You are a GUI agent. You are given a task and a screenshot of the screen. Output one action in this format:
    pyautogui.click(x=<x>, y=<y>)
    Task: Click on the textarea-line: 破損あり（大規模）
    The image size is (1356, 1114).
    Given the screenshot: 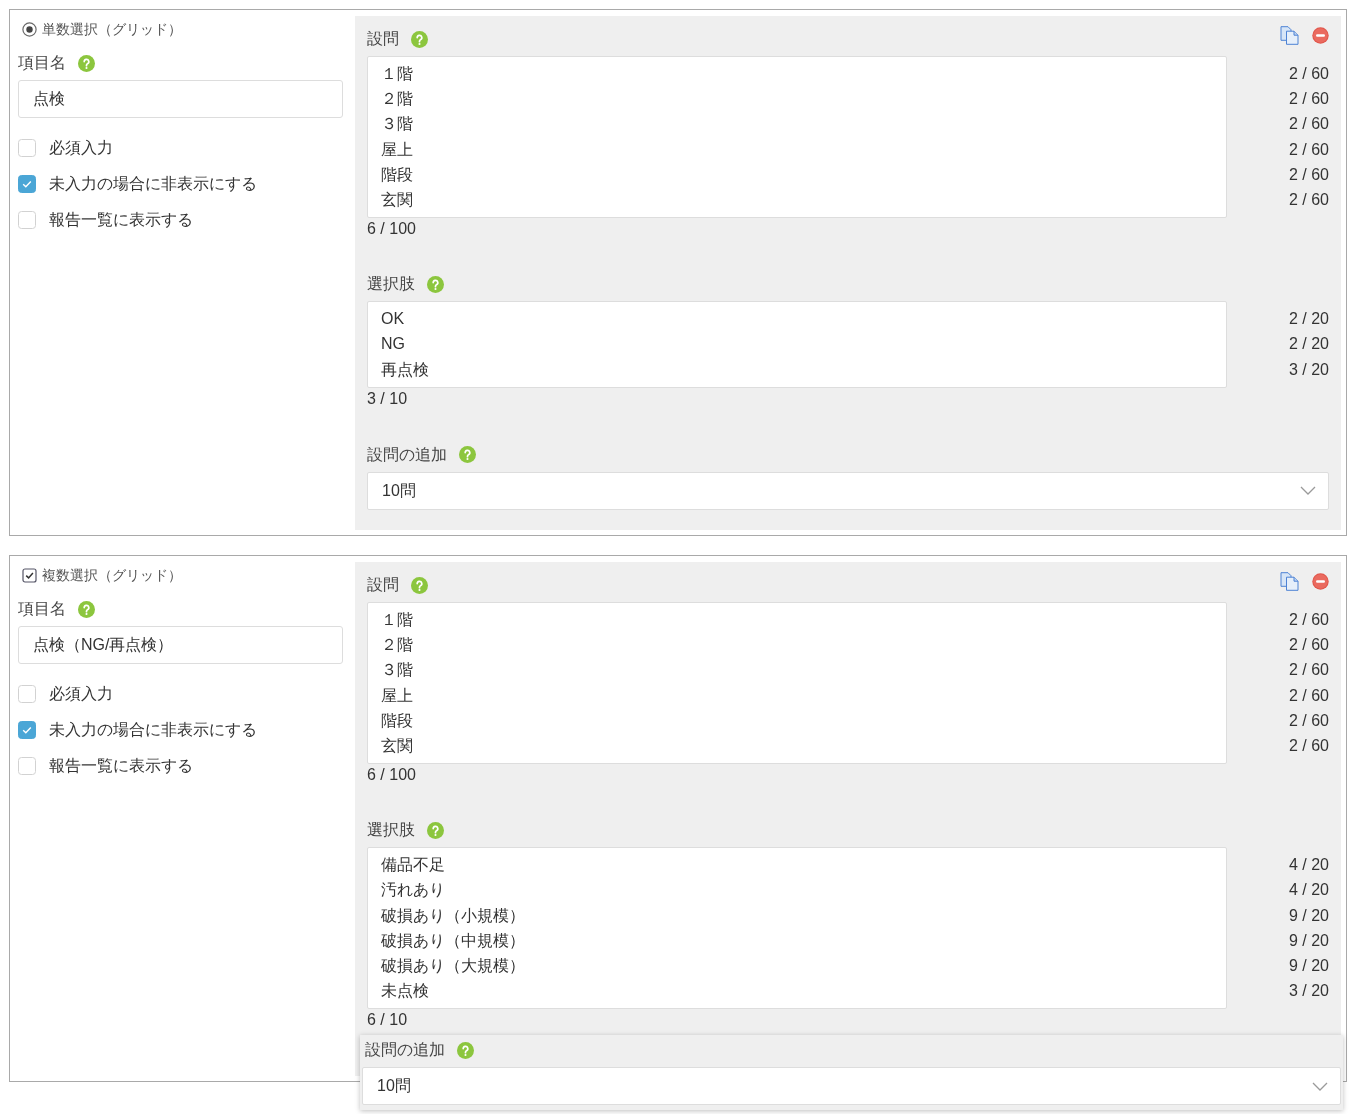 What is the action you would take?
    pyautogui.click(x=453, y=966)
    